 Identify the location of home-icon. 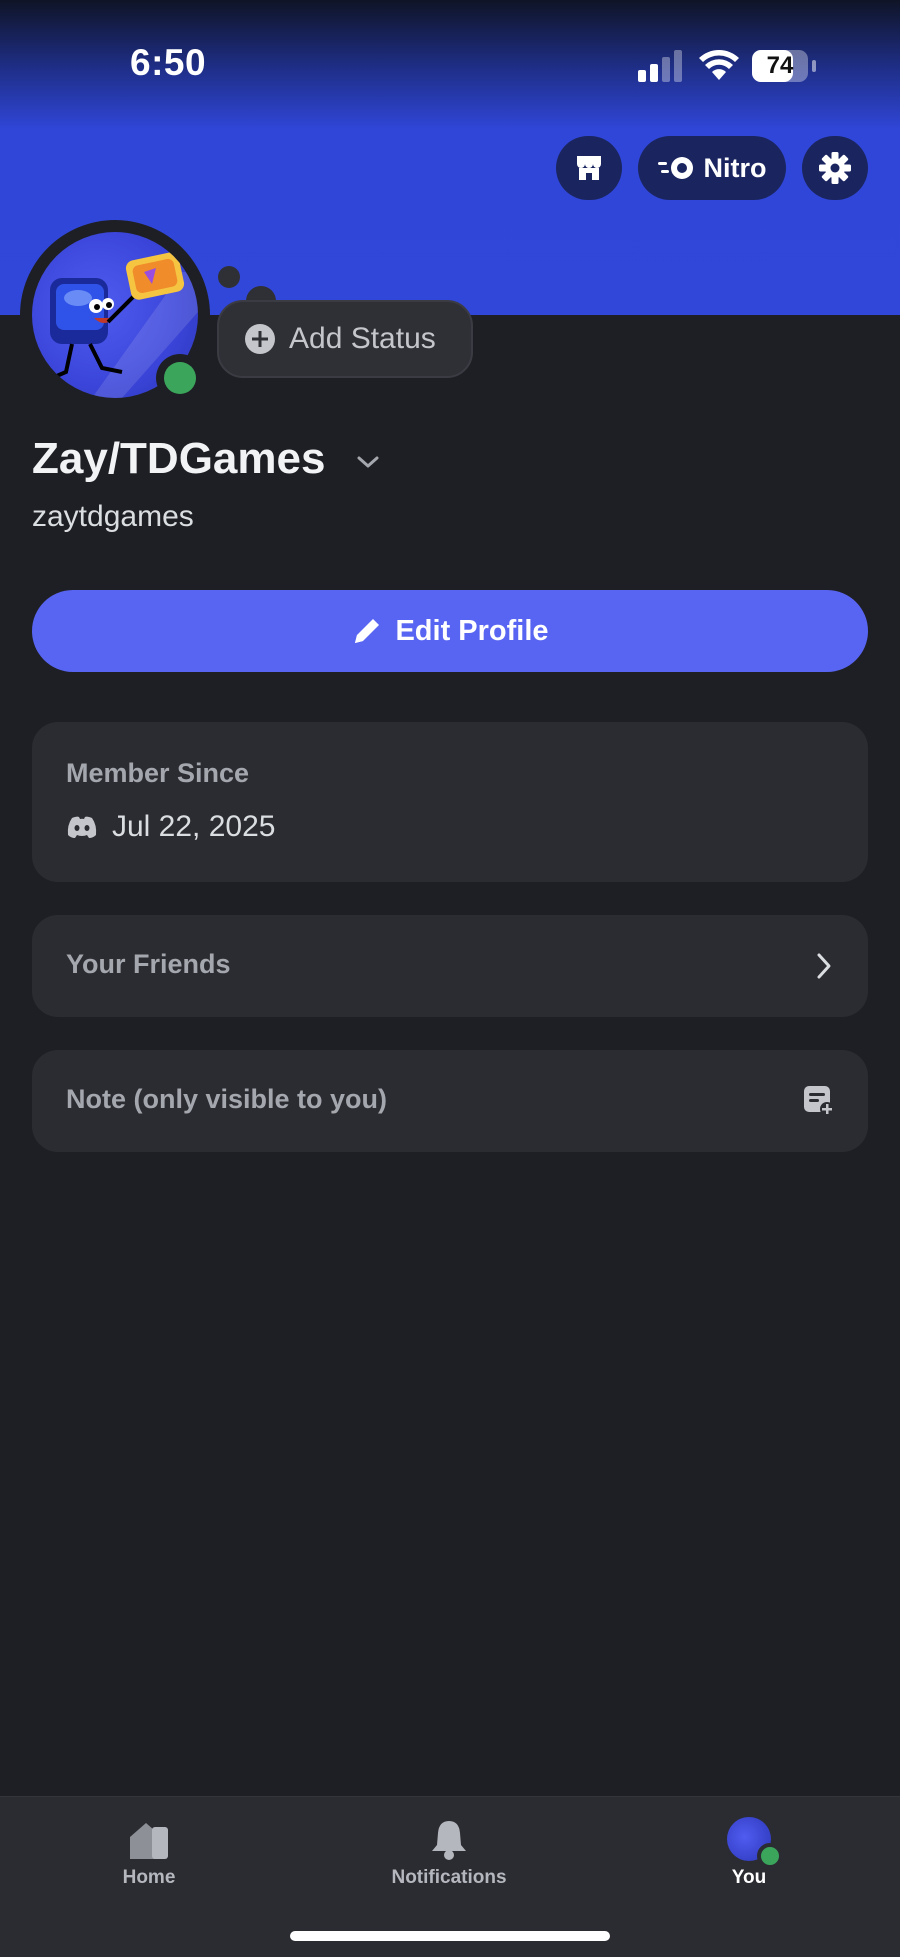
(149, 1841).